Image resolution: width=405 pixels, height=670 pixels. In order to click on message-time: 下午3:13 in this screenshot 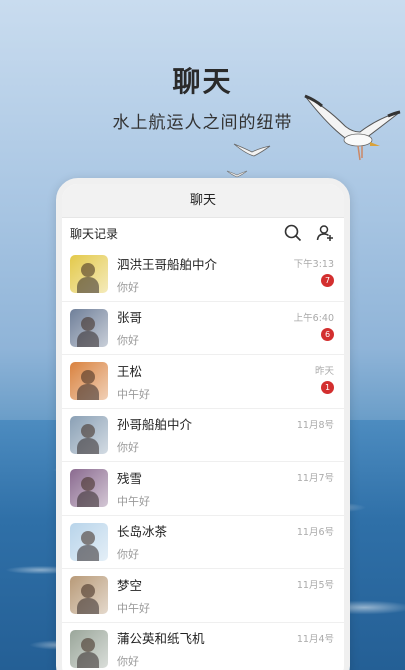, I will do `click(313, 264)`.